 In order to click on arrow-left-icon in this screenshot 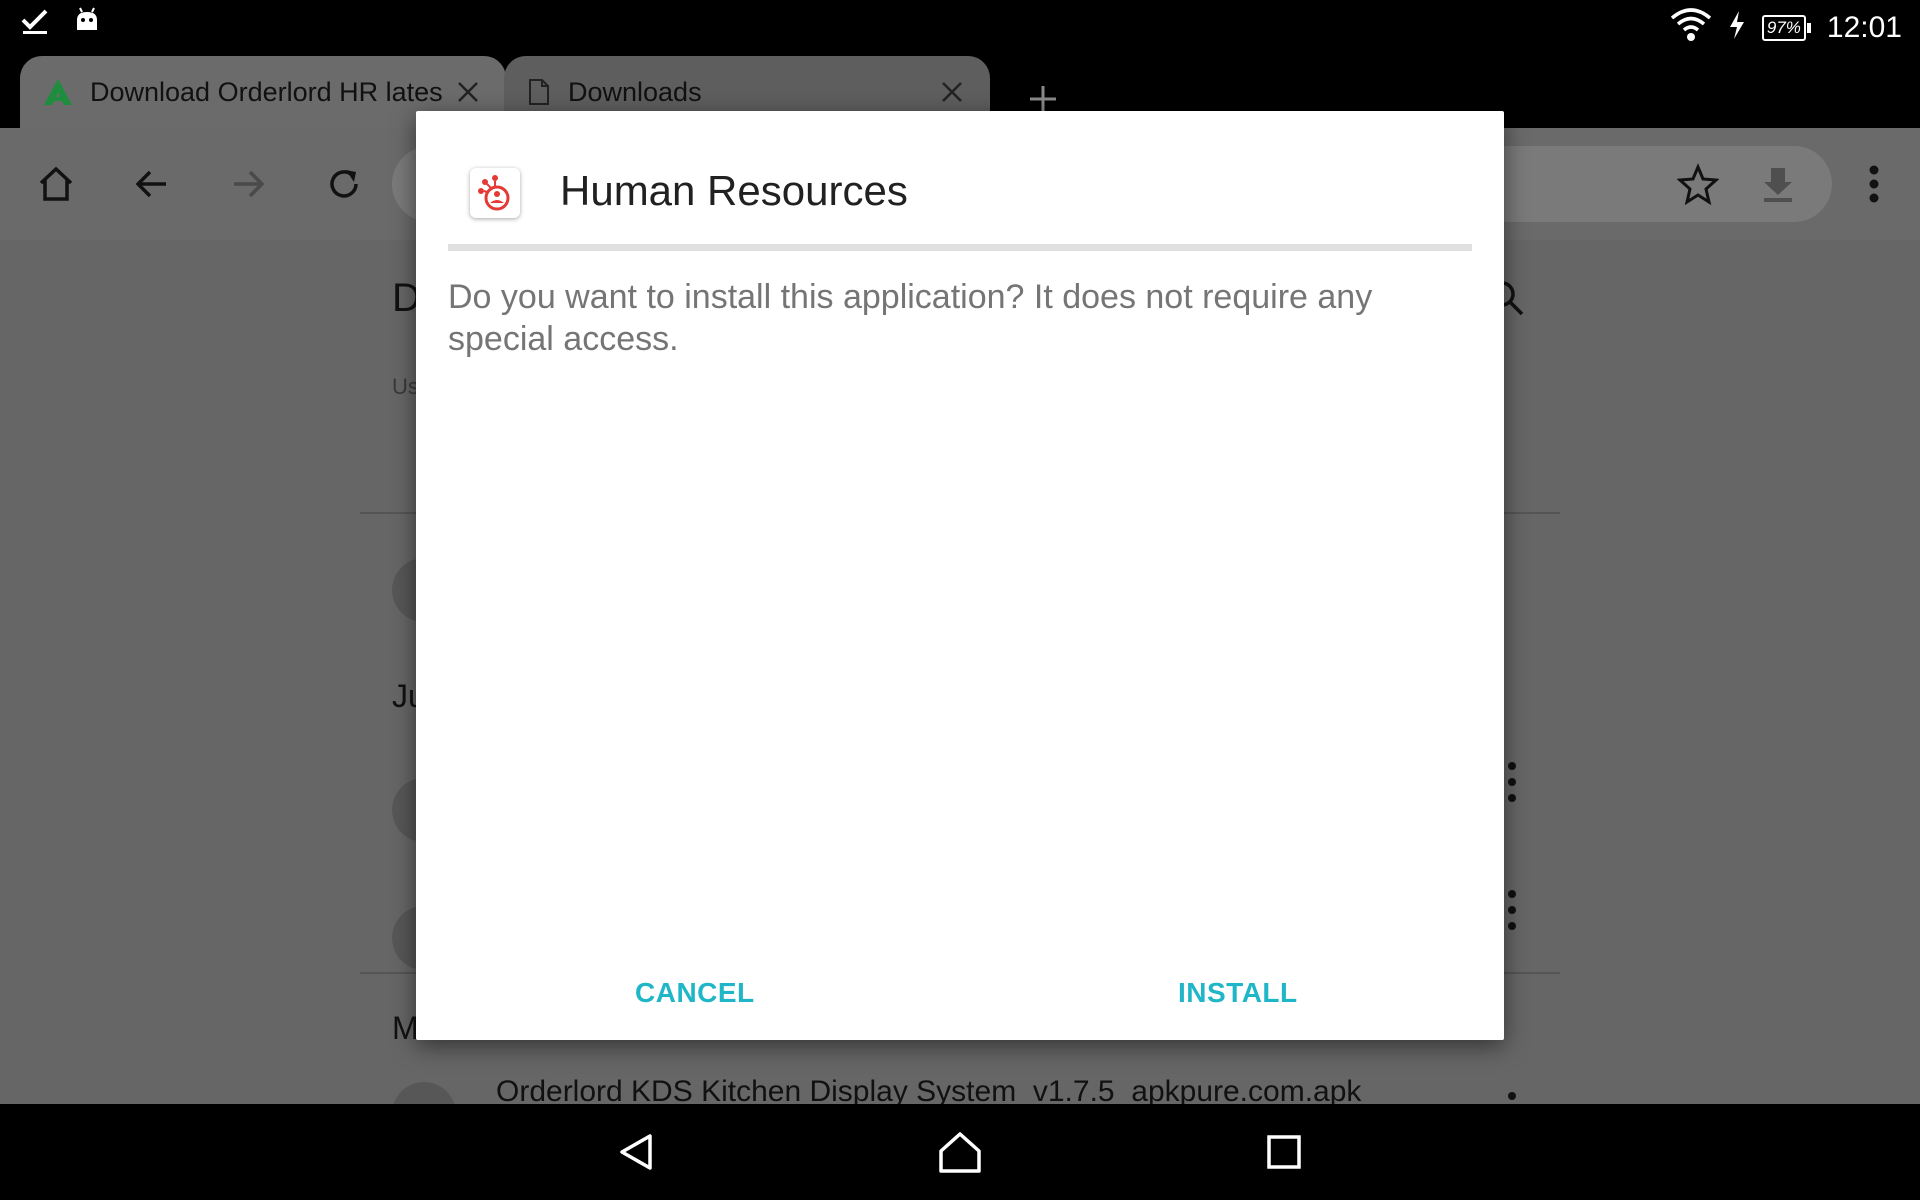, I will do `click(150, 184)`.